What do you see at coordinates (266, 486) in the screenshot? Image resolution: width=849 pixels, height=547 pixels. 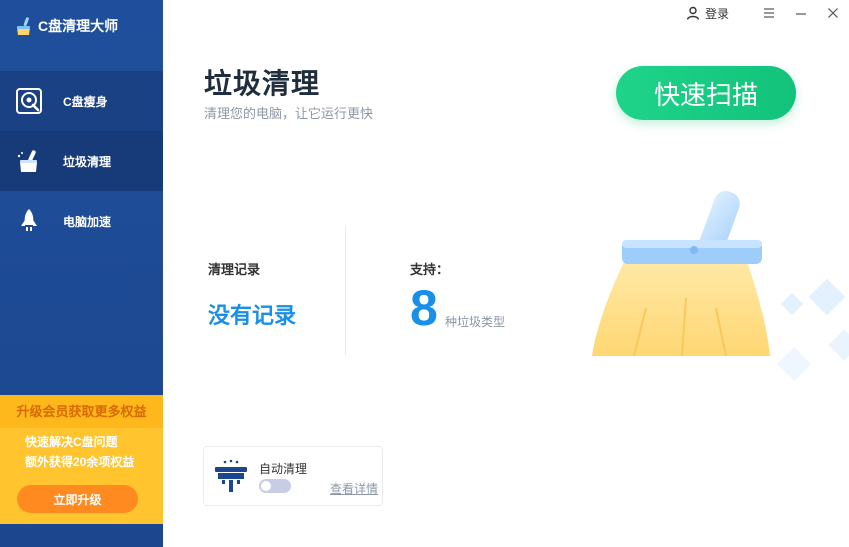 I see `toggle-knob` at bounding box center [266, 486].